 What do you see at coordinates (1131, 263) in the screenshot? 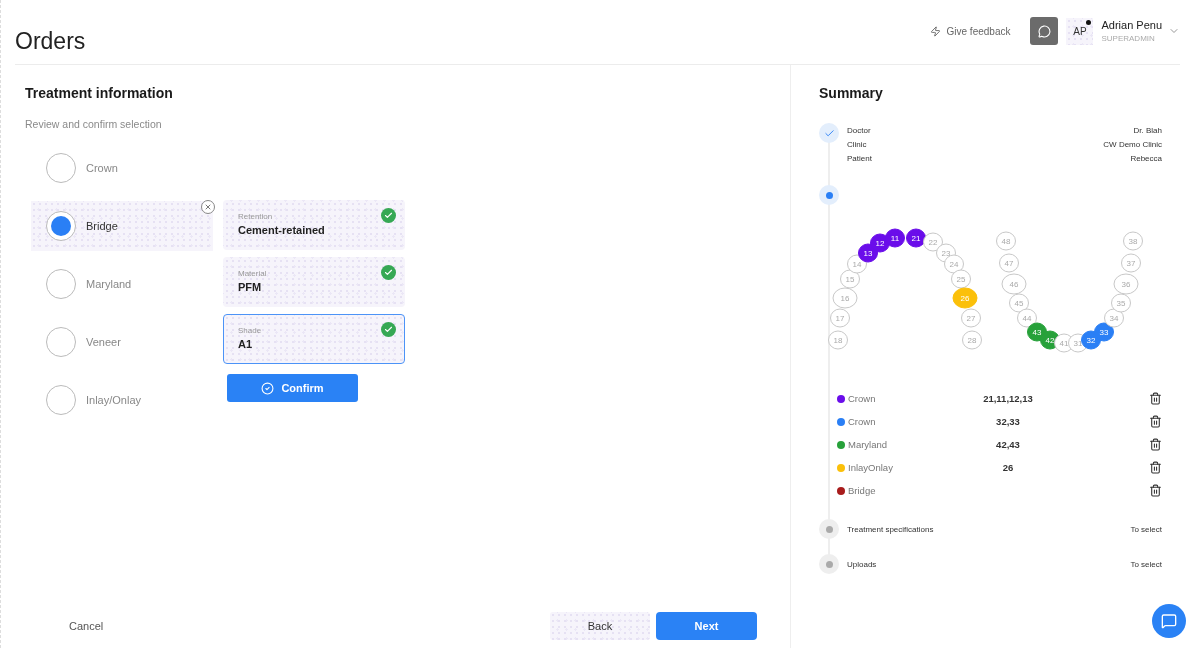
I see `tooth: 37` at bounding box center [1131, 263].